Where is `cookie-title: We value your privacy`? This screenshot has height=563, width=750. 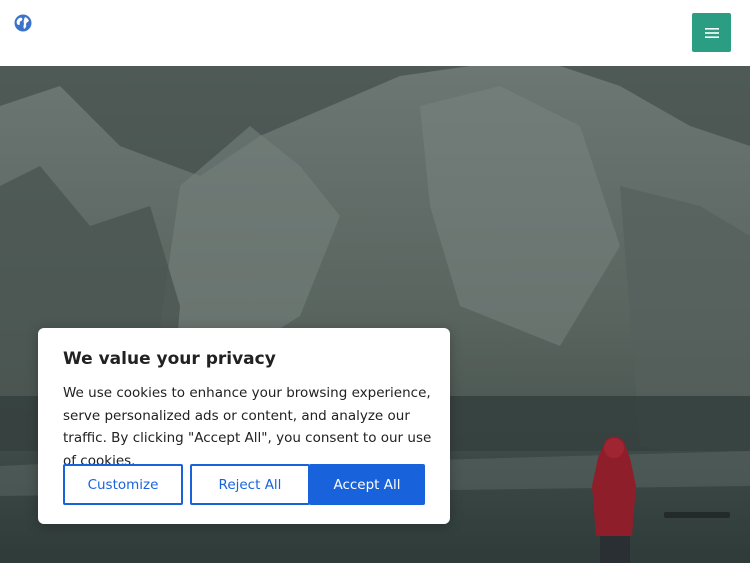 cookie-title: We value your privacy is located at coordinates (169, 359).